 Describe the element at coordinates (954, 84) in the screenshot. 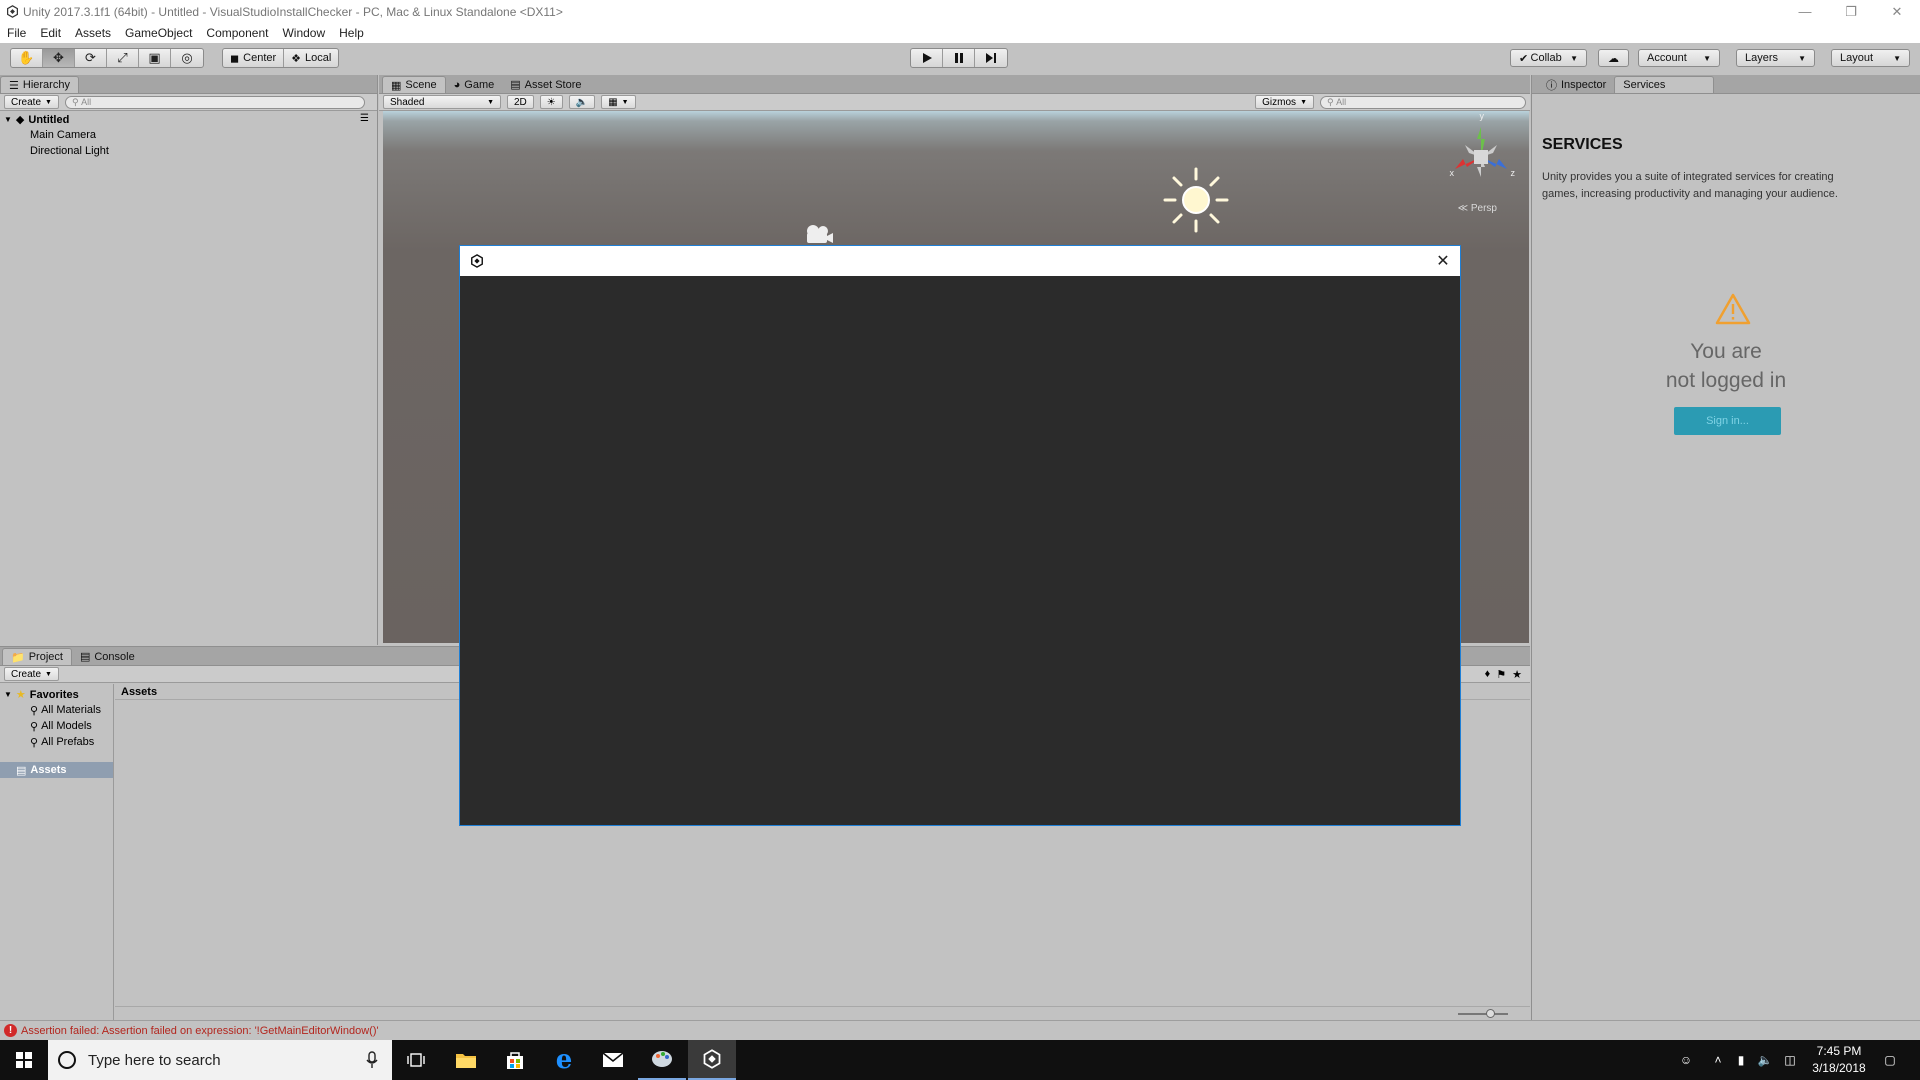

I see `scene-tabbar: ▦ Scene ◕ Game ▤ Asset Store` at that location.